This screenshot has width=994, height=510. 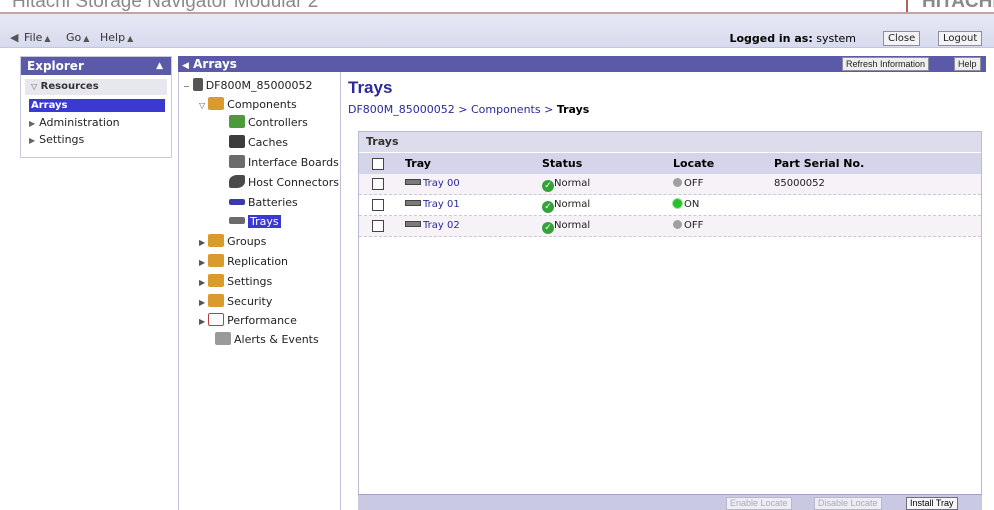 What do you see at coordinates (250, 281) in the screenshot?
I see `tree-settings-label: Settings` at bounding box center [250, 281].